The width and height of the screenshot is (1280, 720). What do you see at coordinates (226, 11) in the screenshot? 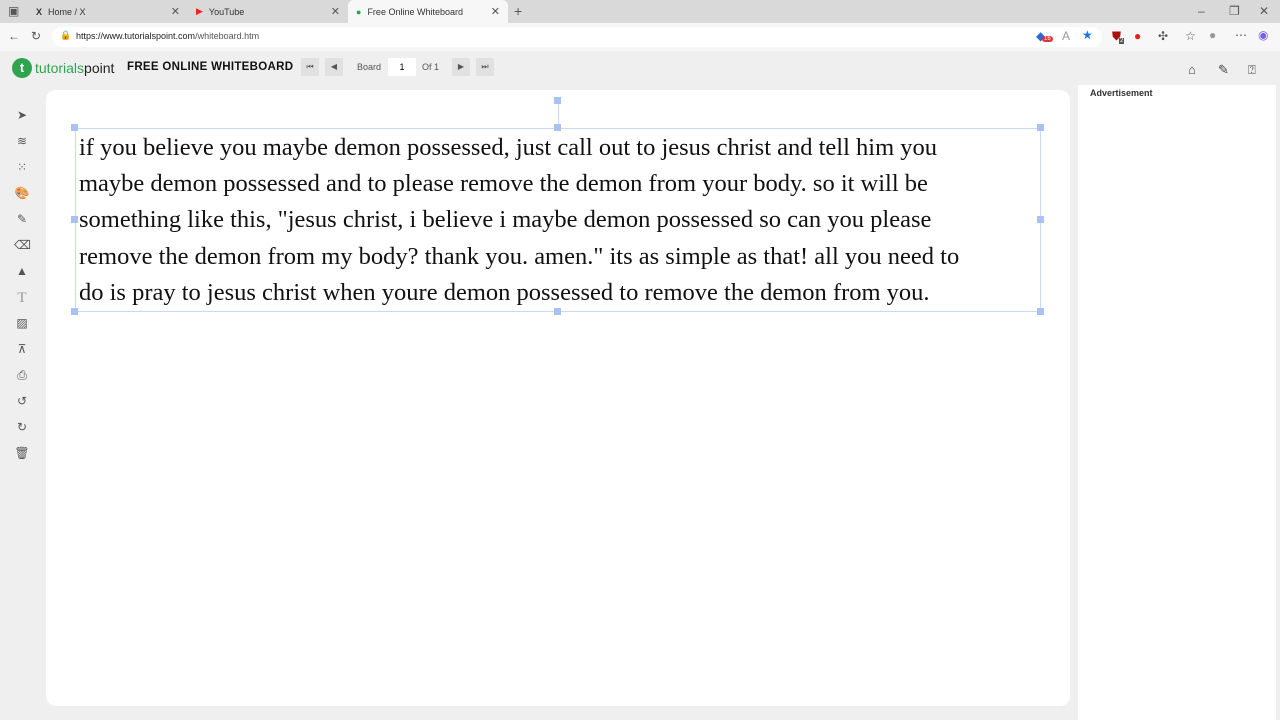
I see `tab-title: YouTube` at bounding box center [226, 11].